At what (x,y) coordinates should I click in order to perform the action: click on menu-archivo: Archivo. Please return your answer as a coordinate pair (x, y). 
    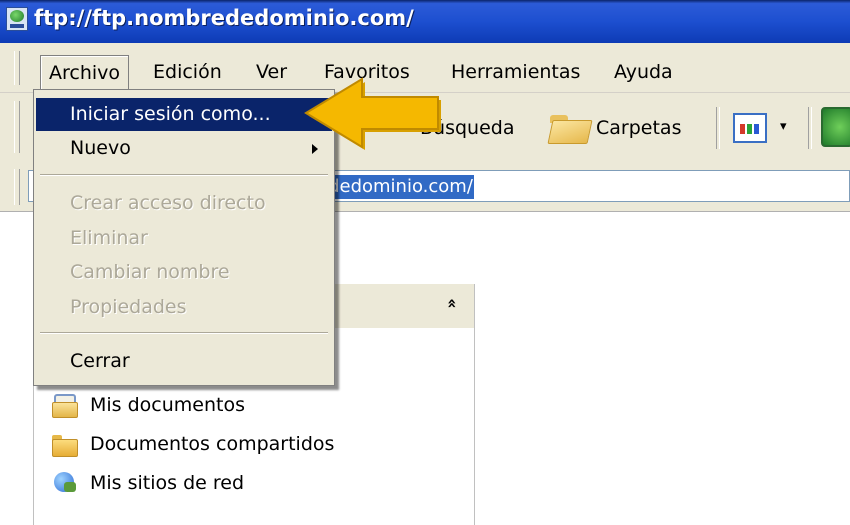
    Looking at the image, I should click on (85, 72).